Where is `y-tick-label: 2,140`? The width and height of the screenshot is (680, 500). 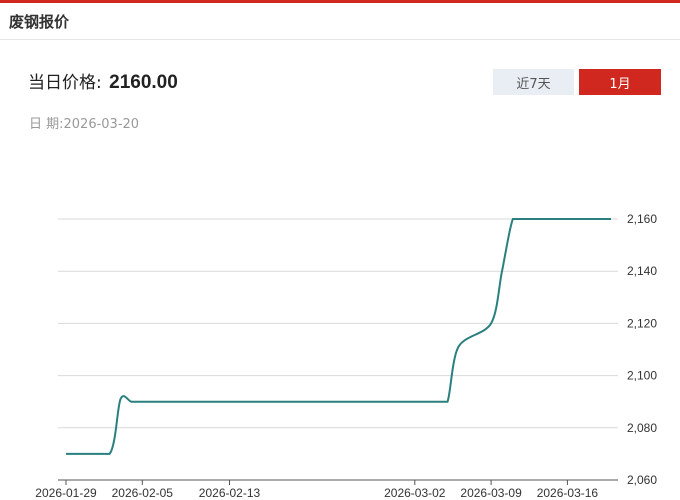 y-tick-label: 2,140 is located at coordinates (642, 271).